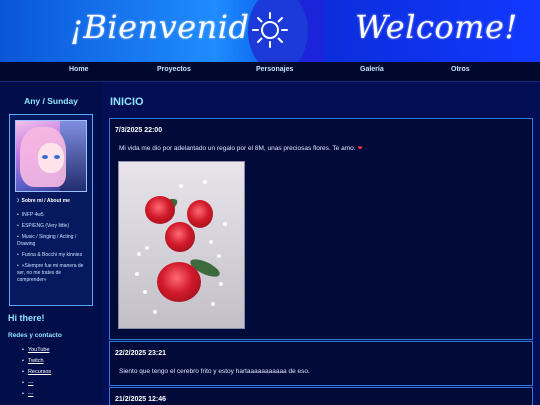  I want to click on post-date: 22/2/2025 23:21, so click(140, 353).